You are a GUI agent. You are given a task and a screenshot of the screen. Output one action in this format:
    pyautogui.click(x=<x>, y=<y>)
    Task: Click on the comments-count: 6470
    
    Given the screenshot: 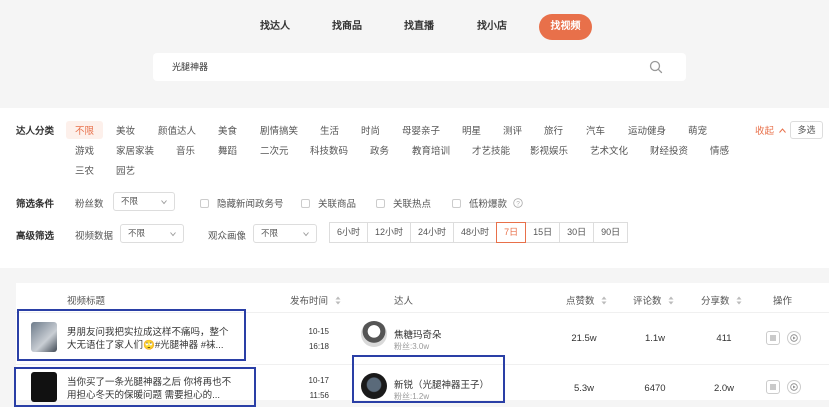 What is the action you would take?
    pyautogui.click(x=655, y=388)
    